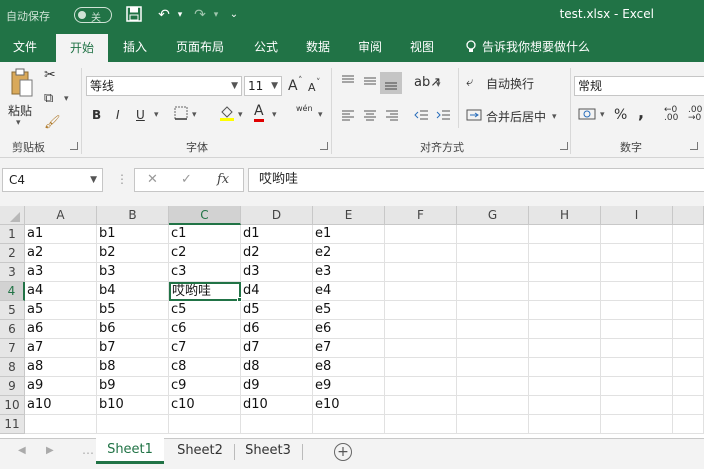  Describe the element at coordinates (493, 215) in the screenshot. I see `column-header-g: G` at that location.